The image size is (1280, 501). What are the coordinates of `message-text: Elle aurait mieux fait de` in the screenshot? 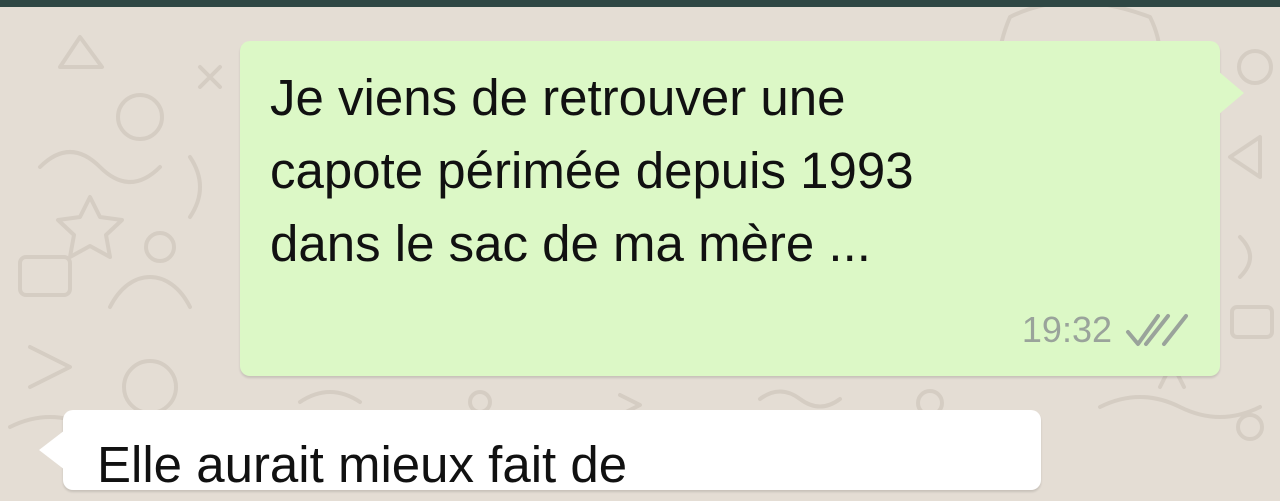 It's located at (362, 464).